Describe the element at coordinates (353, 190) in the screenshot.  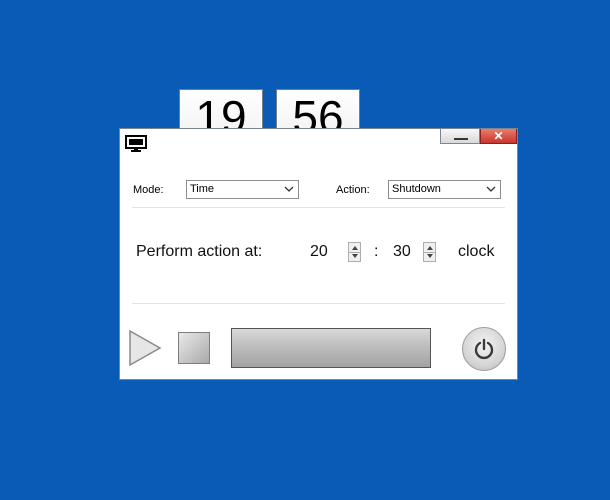
I see `action-label: Action:` at that location.